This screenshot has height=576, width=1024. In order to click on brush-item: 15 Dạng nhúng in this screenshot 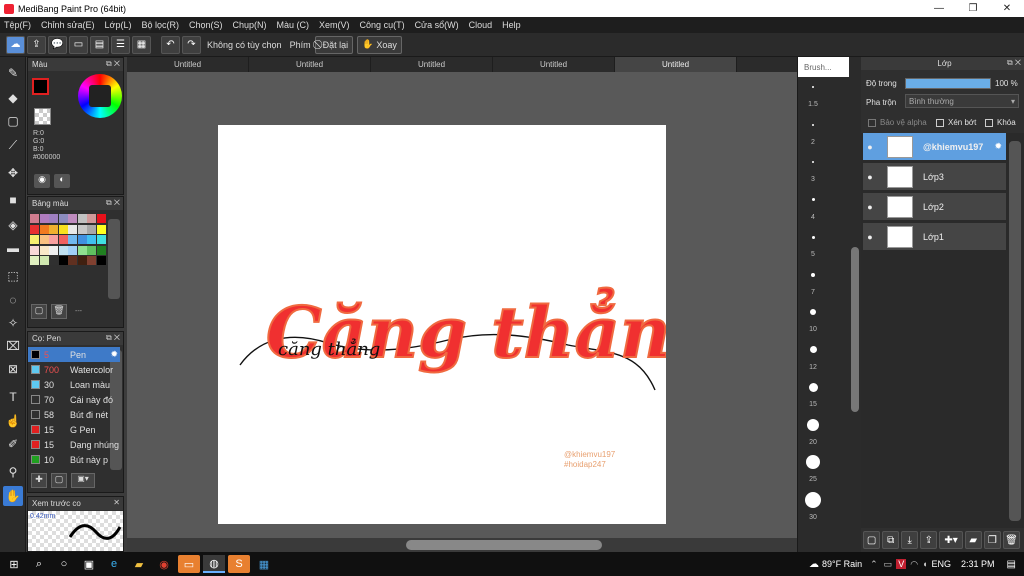, I will do `click(74, 444)`.